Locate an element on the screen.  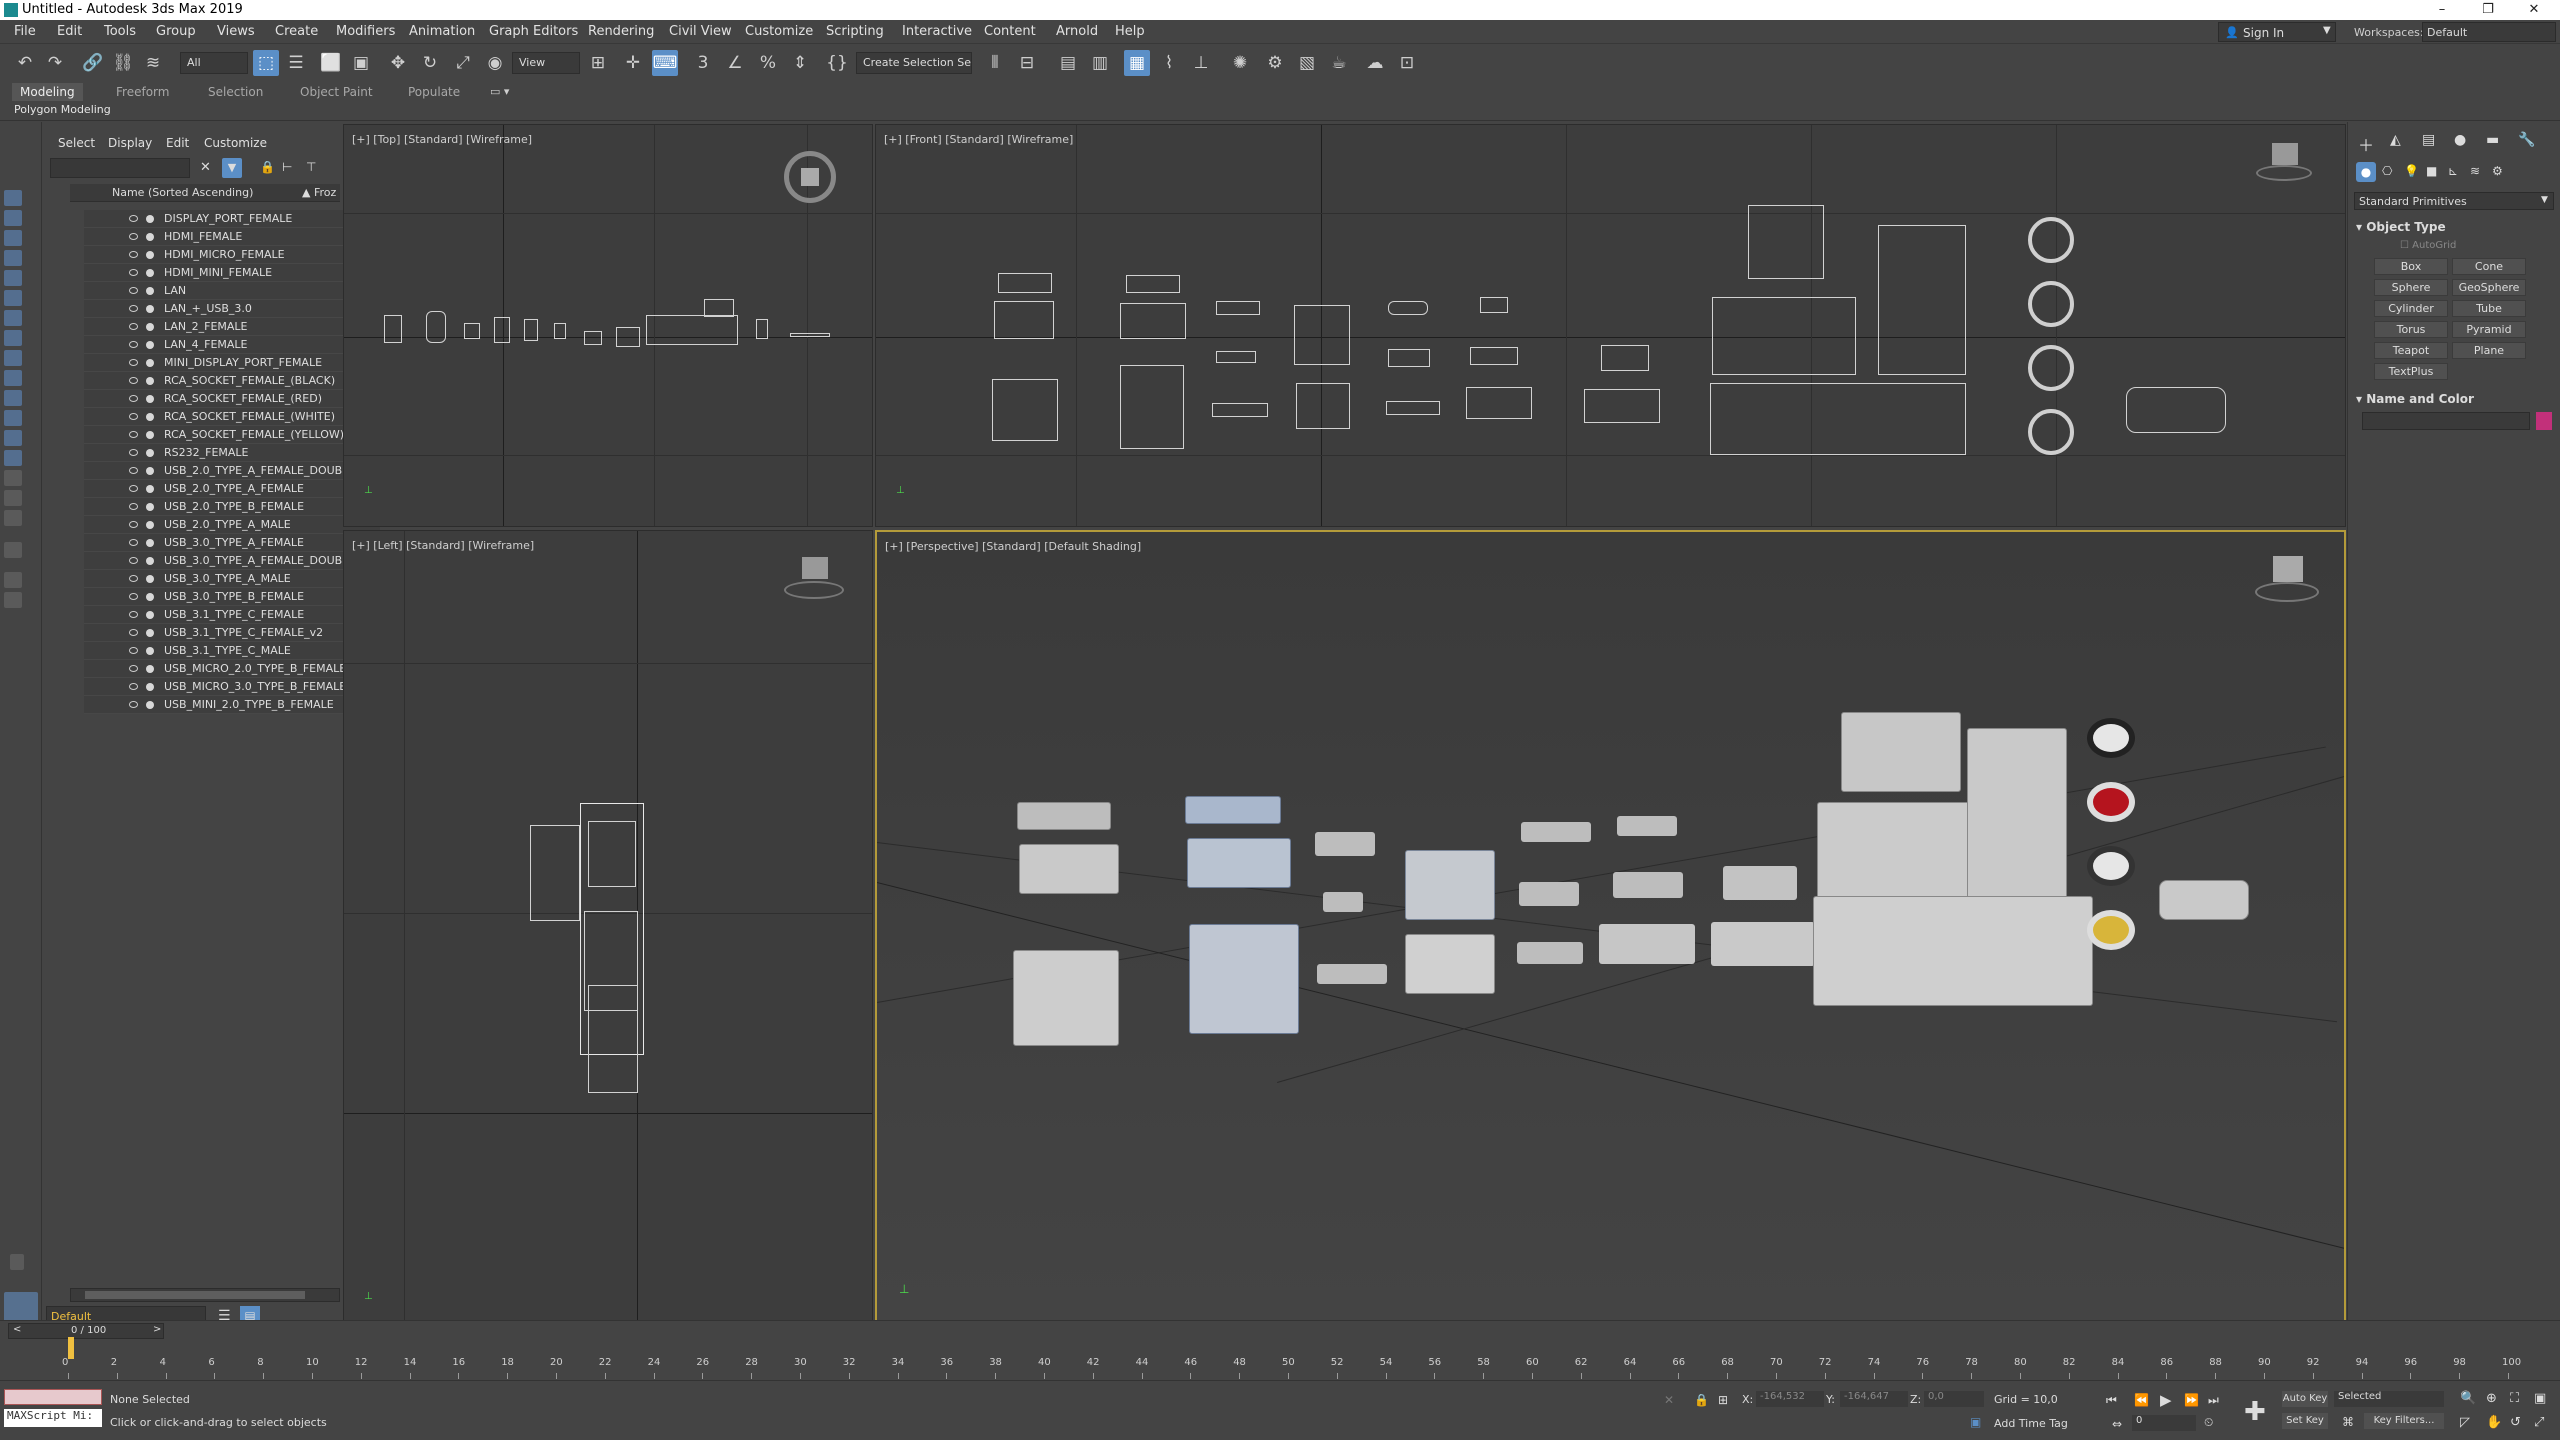
align-icon: ⊟ is located at coordinates (1027, 63).